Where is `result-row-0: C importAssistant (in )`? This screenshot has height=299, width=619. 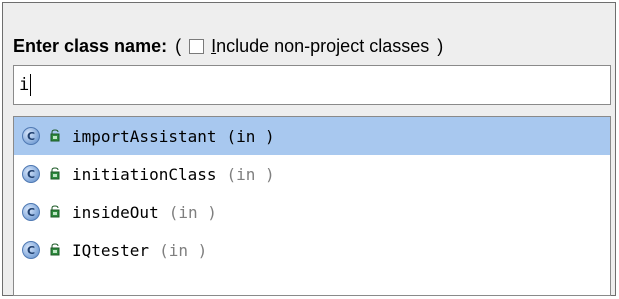 result-row-0: C importAssistant (in ) is located at coordinates (312, 136).